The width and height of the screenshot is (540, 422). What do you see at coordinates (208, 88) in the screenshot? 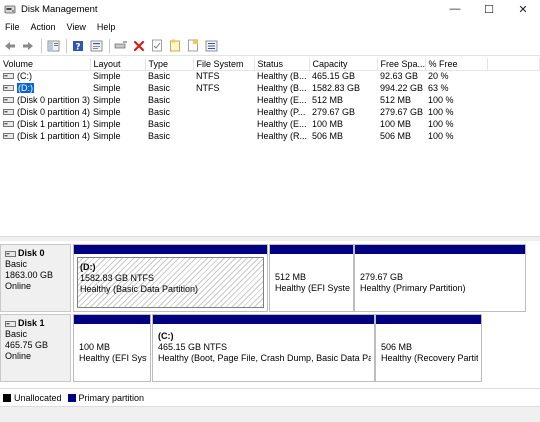
I see `file-system-cell: NTFS` at bounding box center [208, 88].